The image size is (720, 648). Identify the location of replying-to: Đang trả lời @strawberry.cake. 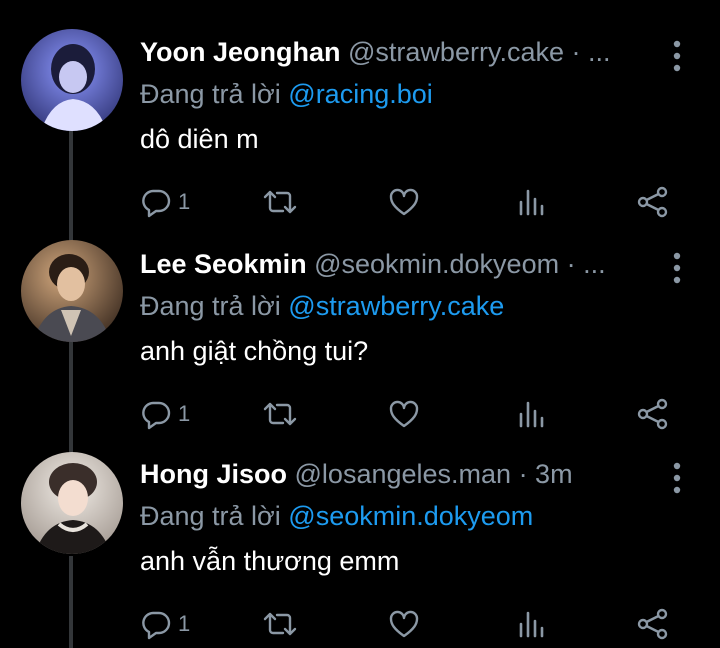
(322, 306).